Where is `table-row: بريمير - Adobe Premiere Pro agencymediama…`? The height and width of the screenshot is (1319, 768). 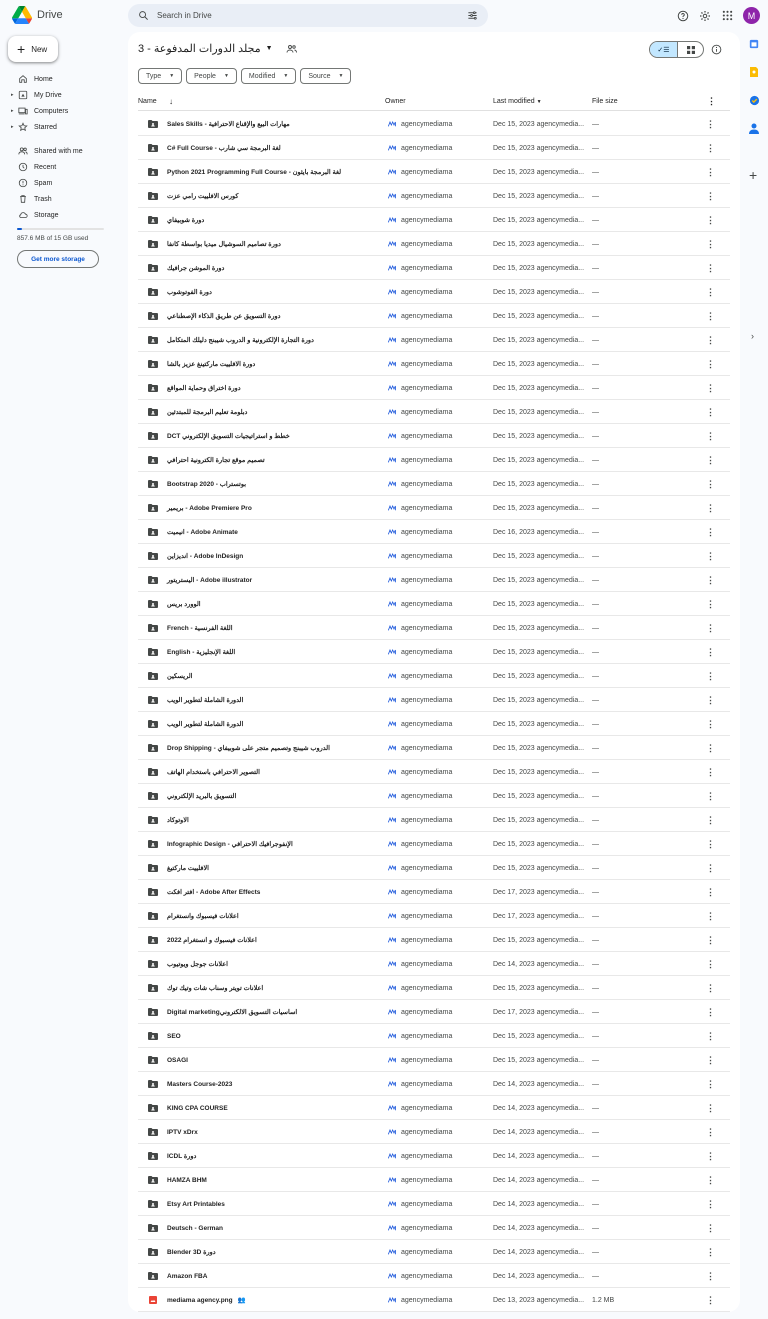 table-row: بريمير - Adobe Premiere Pro agencymediama… is located at coordinates (434, 508).